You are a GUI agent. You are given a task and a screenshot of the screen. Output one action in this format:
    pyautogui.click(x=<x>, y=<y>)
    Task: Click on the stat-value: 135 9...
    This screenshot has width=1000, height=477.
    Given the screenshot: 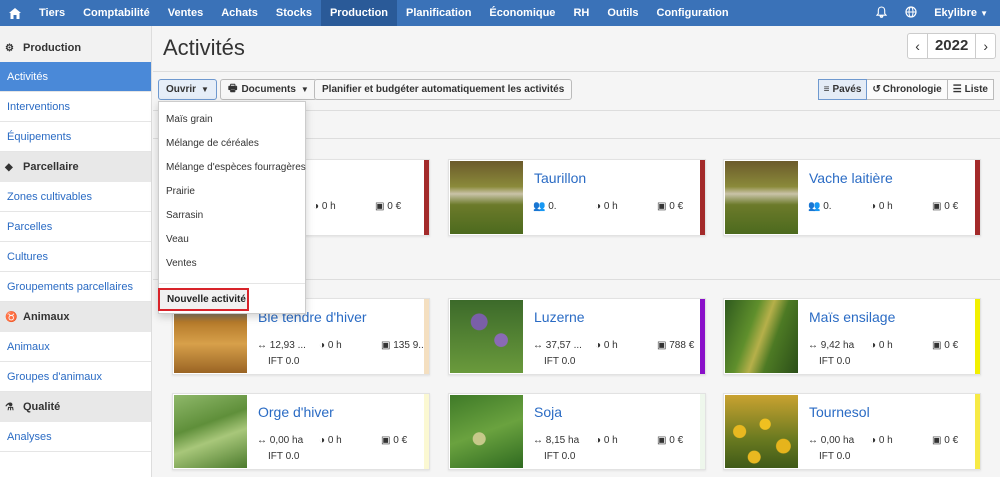 What is the action you would take?
    pyautogui.click(x=410, y=345)
    